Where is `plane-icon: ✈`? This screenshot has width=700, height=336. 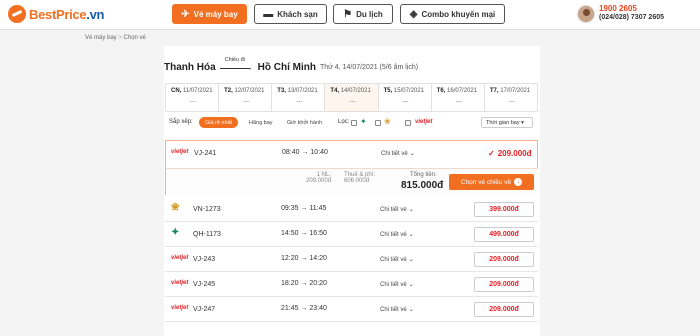
plane-icon: ✈ is located at coordinates (185, 14).